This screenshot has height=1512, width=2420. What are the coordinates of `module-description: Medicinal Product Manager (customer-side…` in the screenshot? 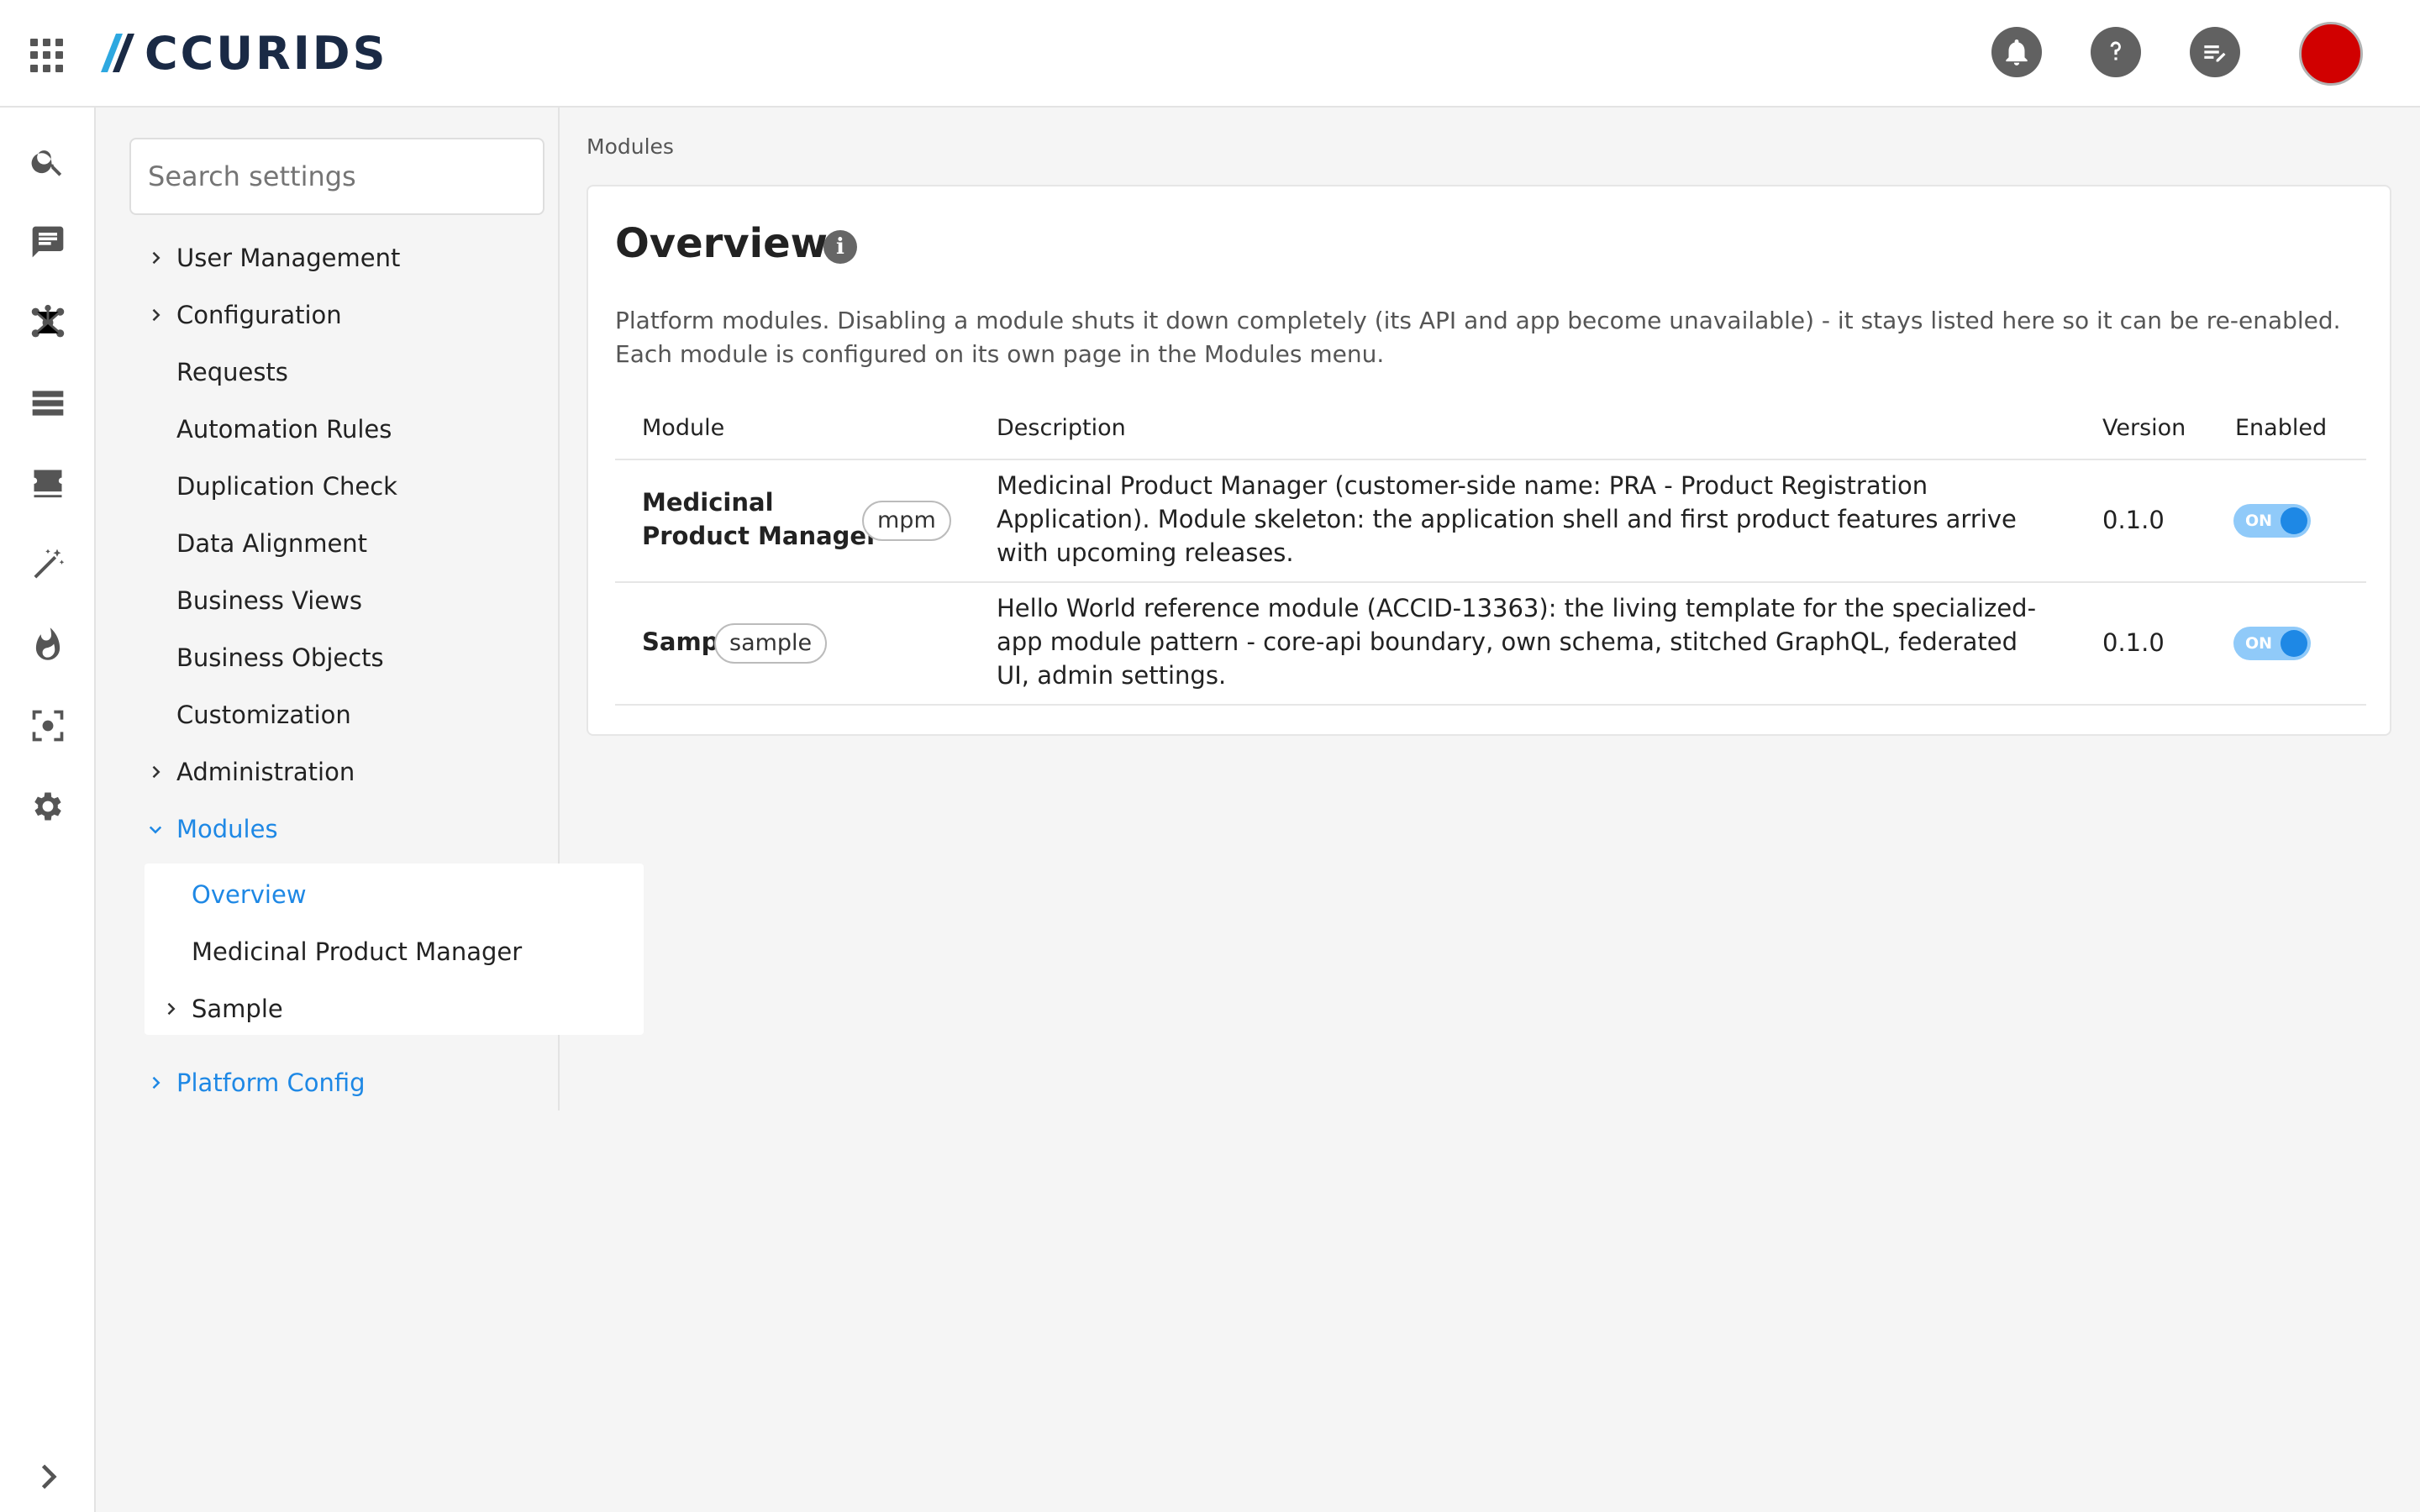 It's located at (1507, 519).